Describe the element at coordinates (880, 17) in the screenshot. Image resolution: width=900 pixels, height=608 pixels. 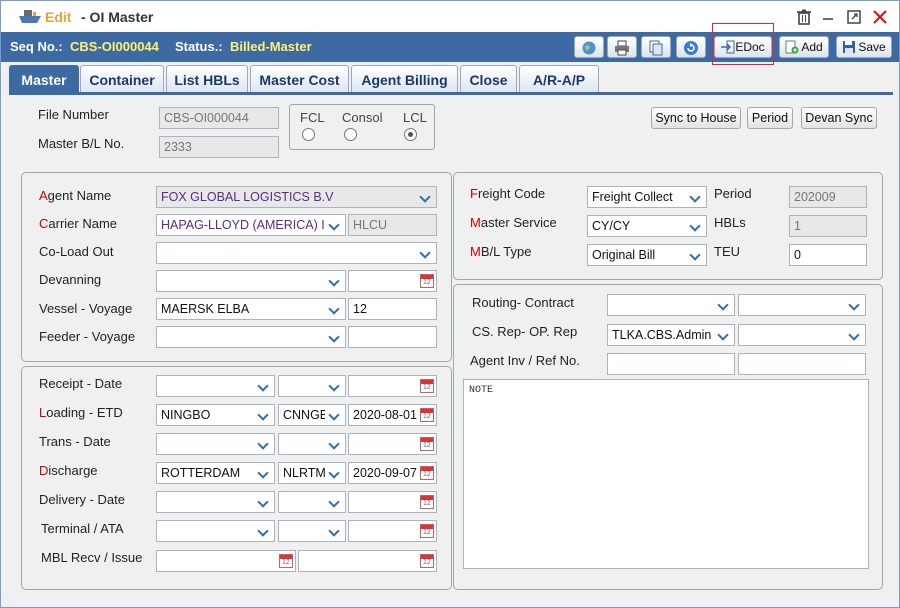
I see `close-icon` at that location.